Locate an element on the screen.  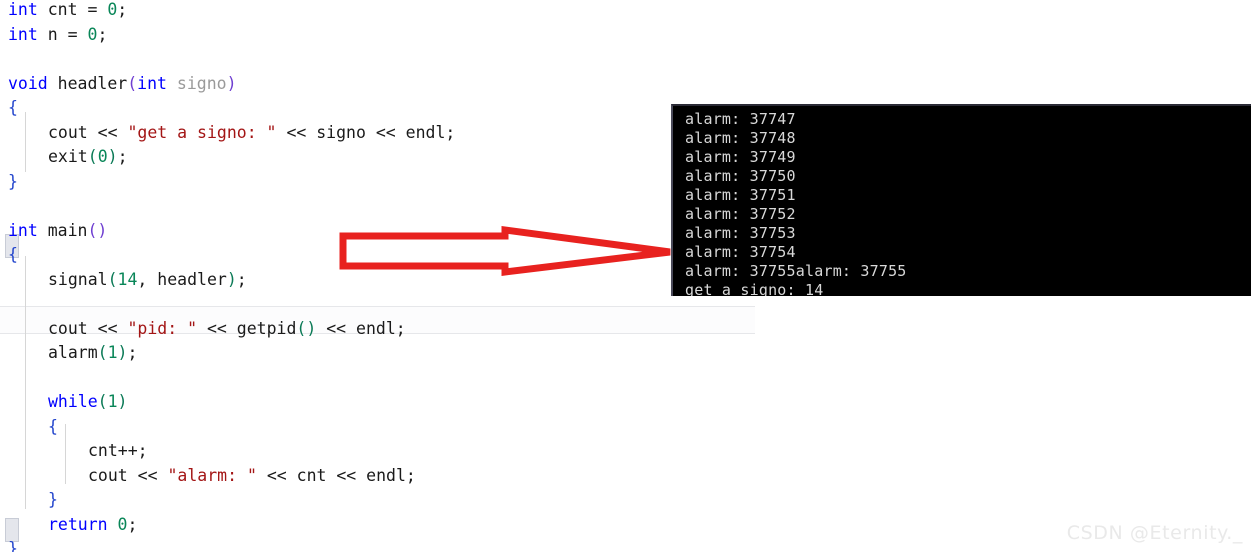
code-token: signal is located at coordinates (78, 279).